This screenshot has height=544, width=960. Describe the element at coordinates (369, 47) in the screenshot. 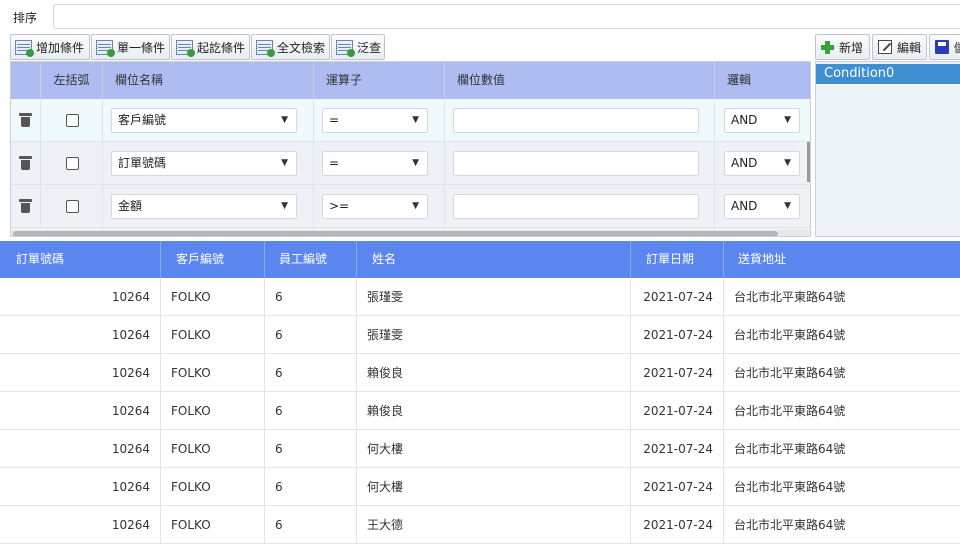

I see `fuzzy-search-label: 泛查` at that location.